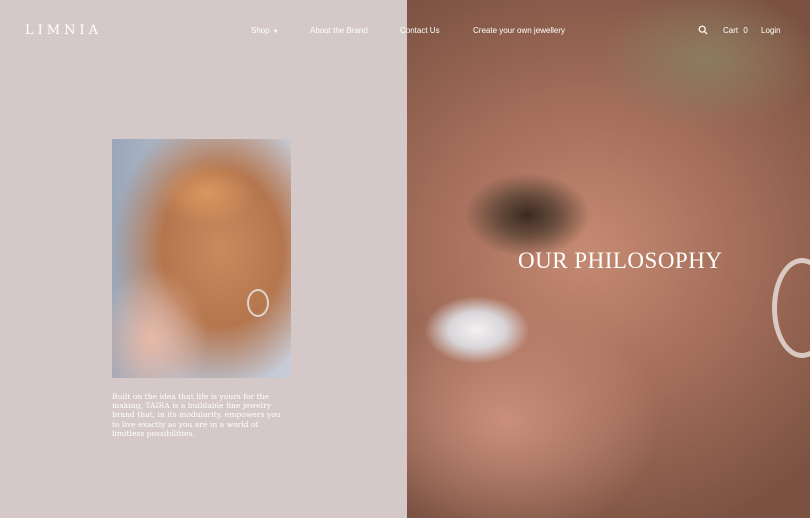  I want to click on earring-detail, so click(258, 303).